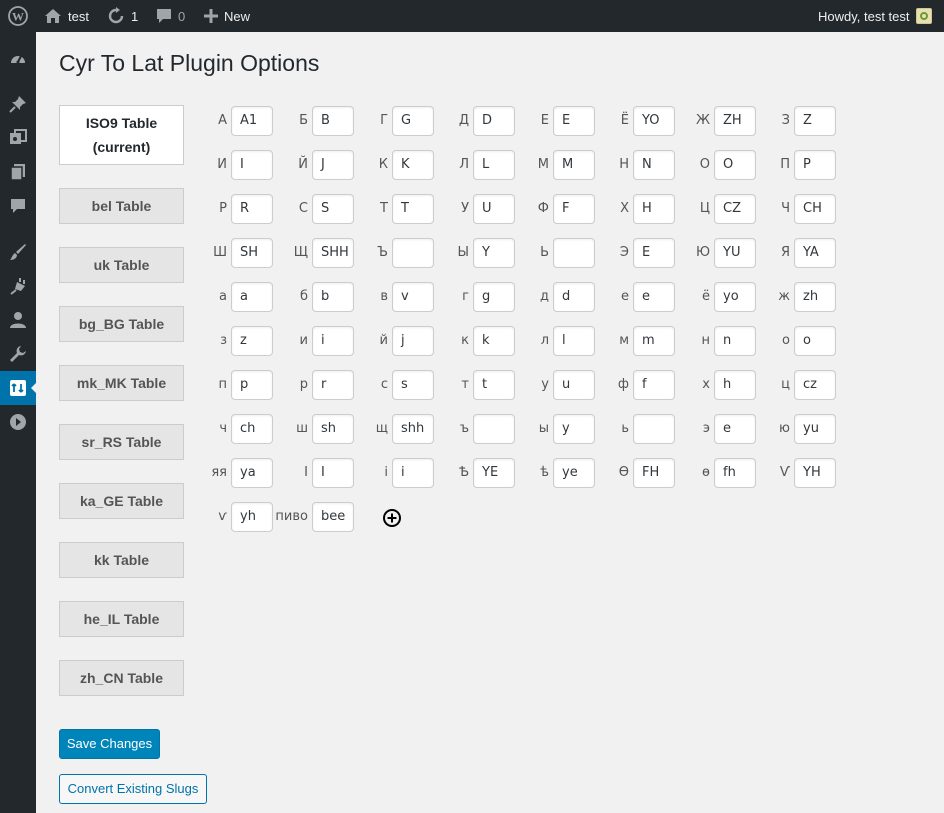 The width and height of the screenshot is (944, 813). I want to click on latin-input: yu, so click(815, 429).